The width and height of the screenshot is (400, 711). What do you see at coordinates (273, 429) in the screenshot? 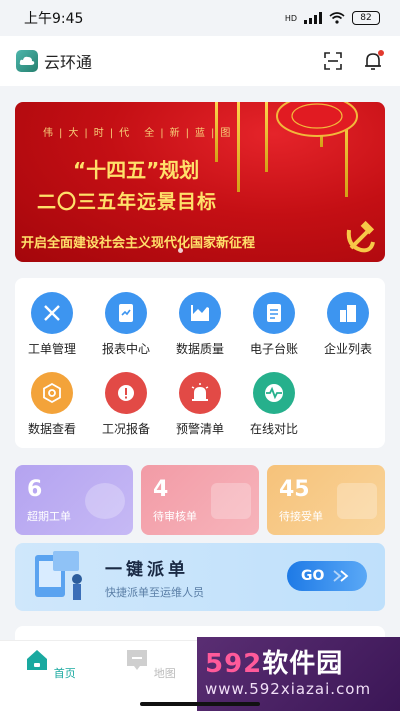
I see `menu-item-label: 在线对比` at bounding box center [273, 429].